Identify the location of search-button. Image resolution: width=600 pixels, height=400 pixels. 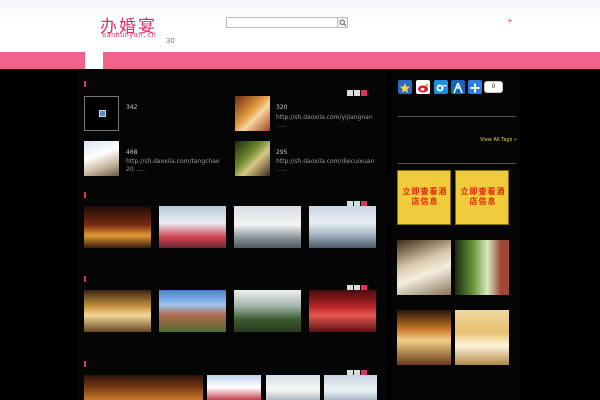
(342, 22).